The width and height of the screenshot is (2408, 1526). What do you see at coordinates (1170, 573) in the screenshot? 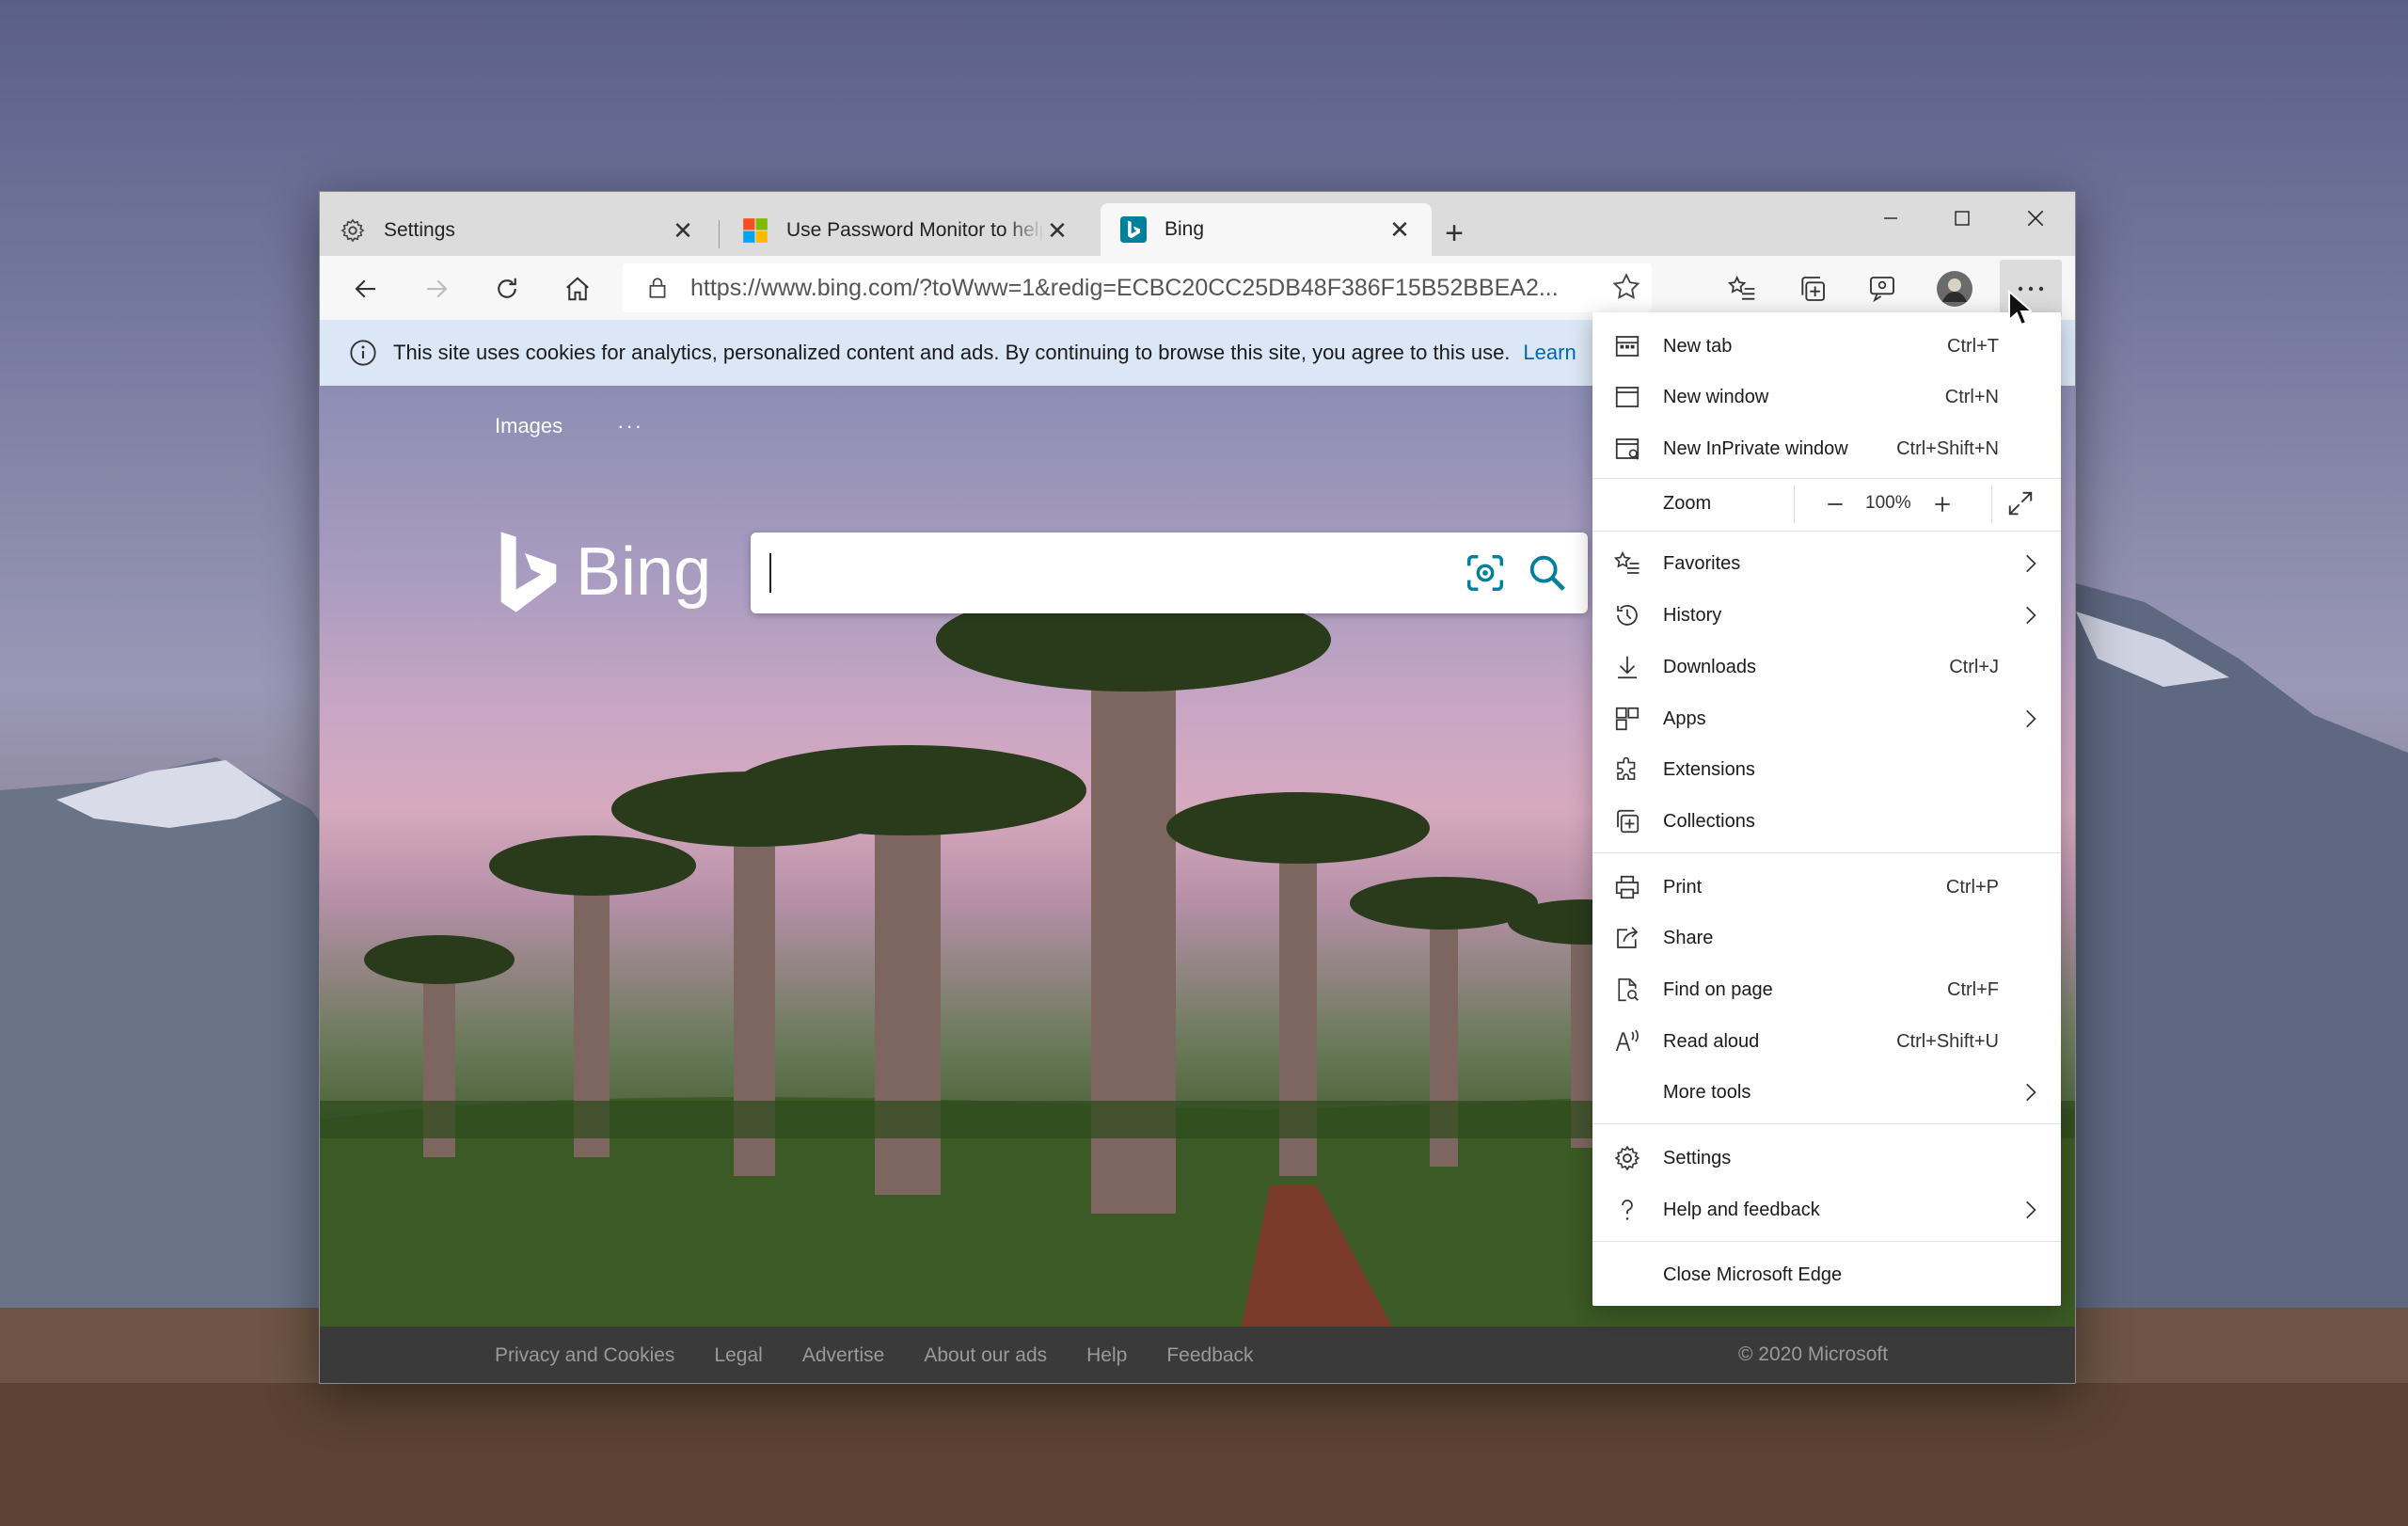
I see `search-input` at bounding box center [1170, 573].